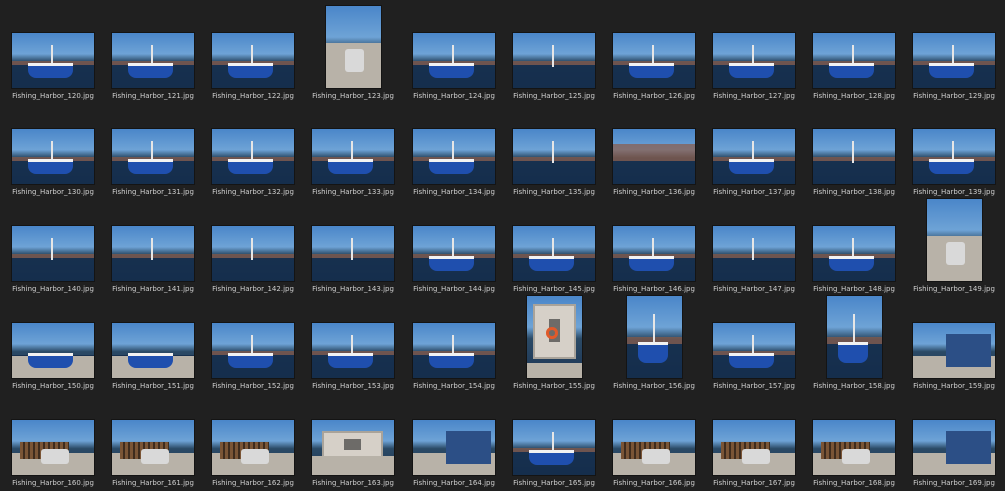  I want to click on file-tile: Fishing_Harbor_137.jpg, so click(754, 151).